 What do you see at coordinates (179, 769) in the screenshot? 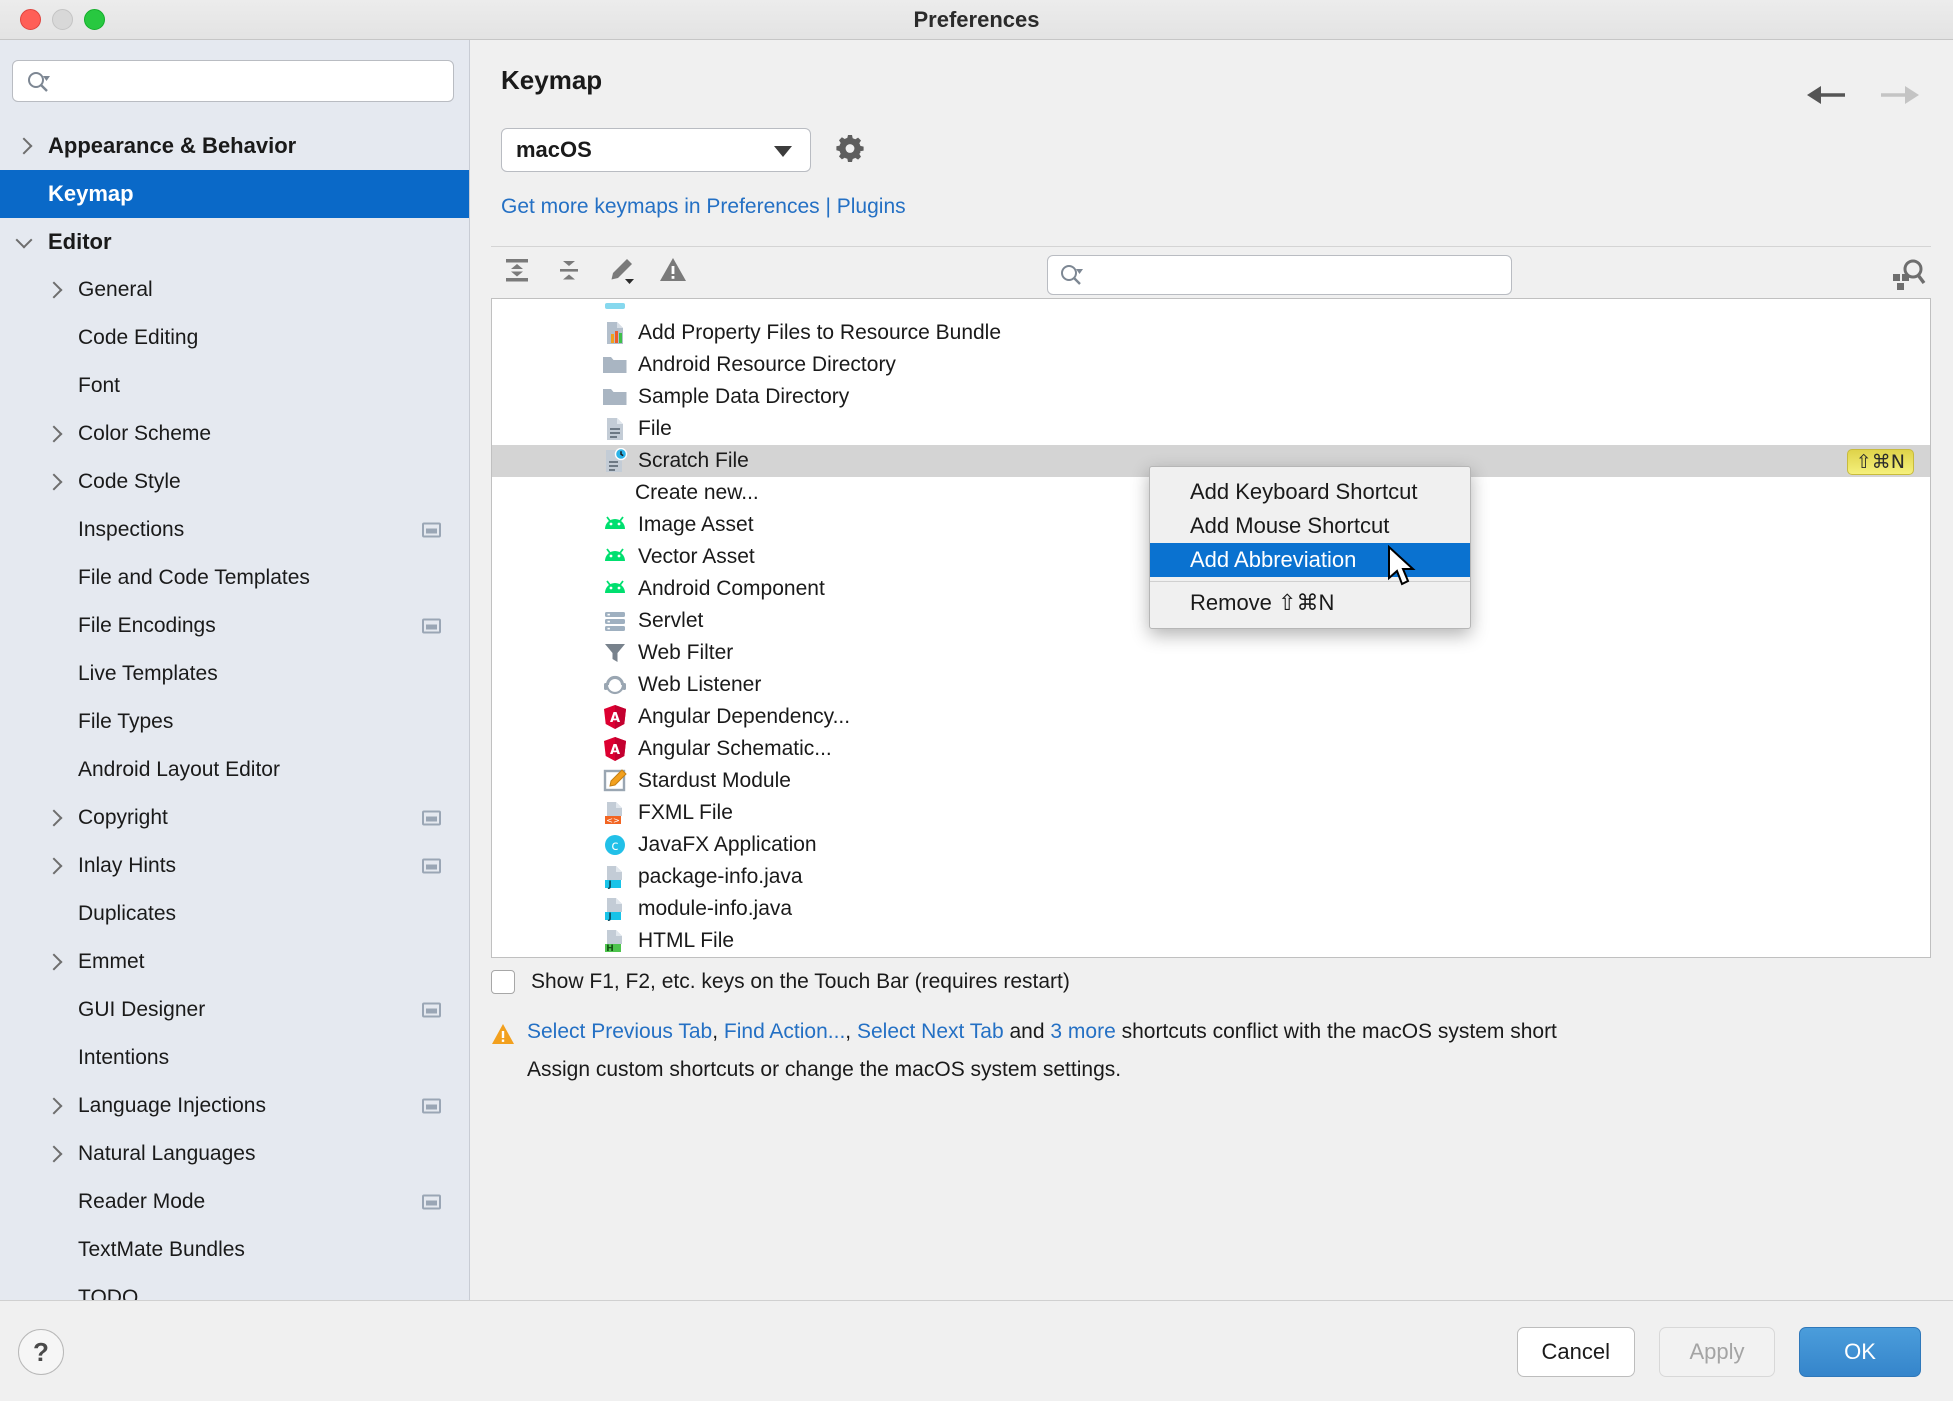
I see `sidebar-item-label: Android Layout Editor` at bounding box center [179, 769].